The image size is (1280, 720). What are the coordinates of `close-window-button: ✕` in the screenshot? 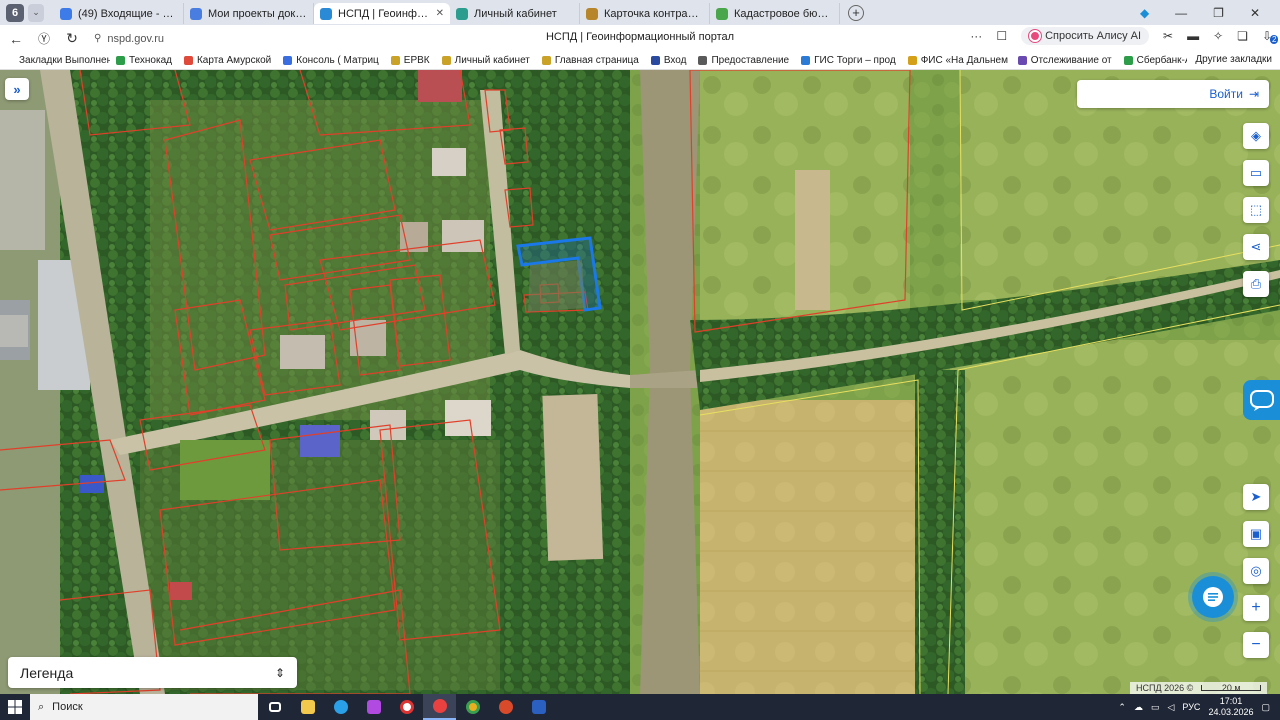 It's located at (1255, 13).